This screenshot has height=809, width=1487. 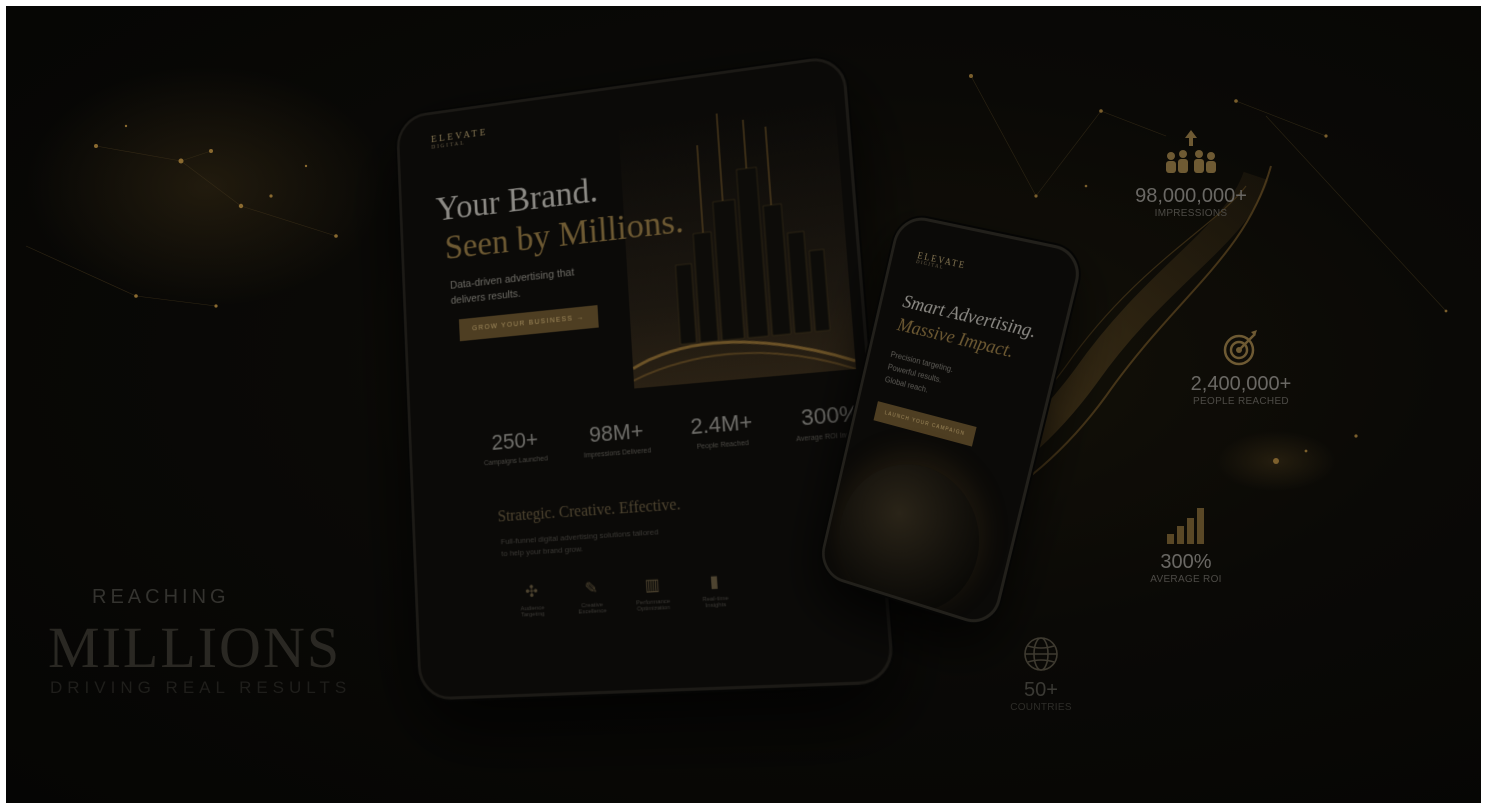 I want to click on stat-people-reached-right: 2,400,000+ PEOPLE REACHED, so click(x=1241, y=367).